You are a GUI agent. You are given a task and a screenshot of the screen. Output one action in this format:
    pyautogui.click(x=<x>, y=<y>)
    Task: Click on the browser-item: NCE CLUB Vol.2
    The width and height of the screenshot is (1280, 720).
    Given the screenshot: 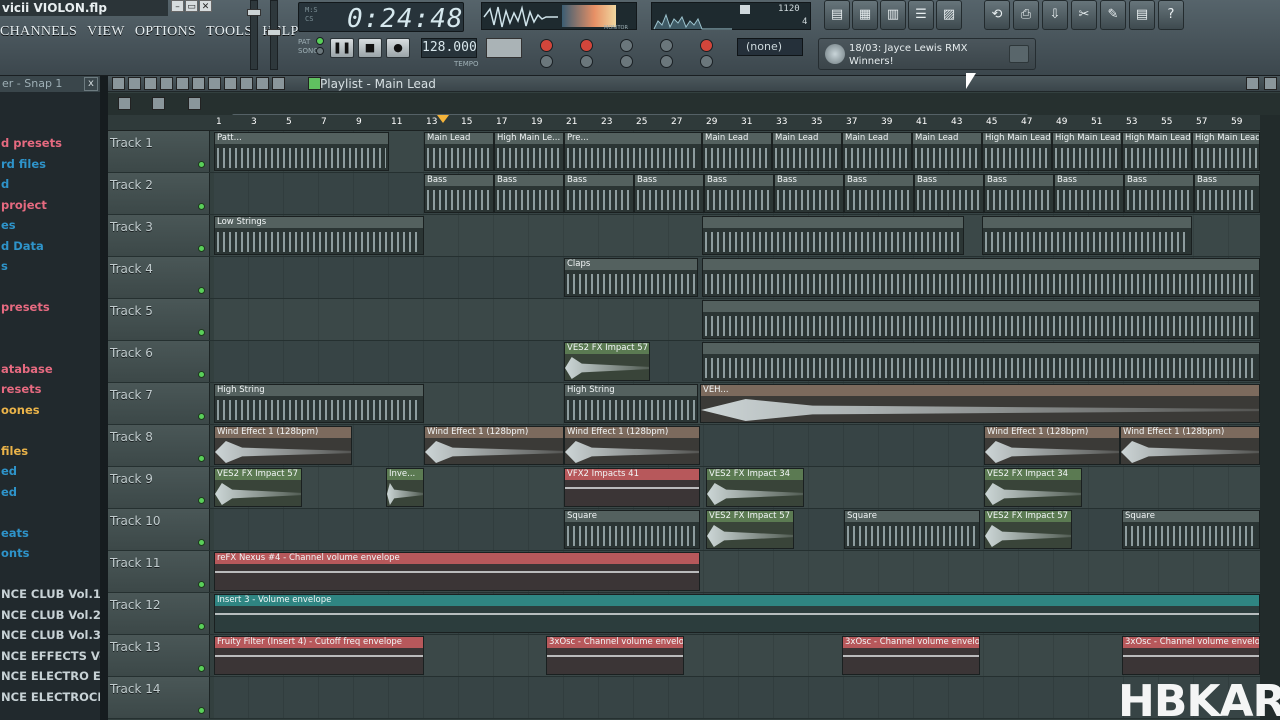 What is the action you would take?
    pyautogui.click(x=50, y=615)
    